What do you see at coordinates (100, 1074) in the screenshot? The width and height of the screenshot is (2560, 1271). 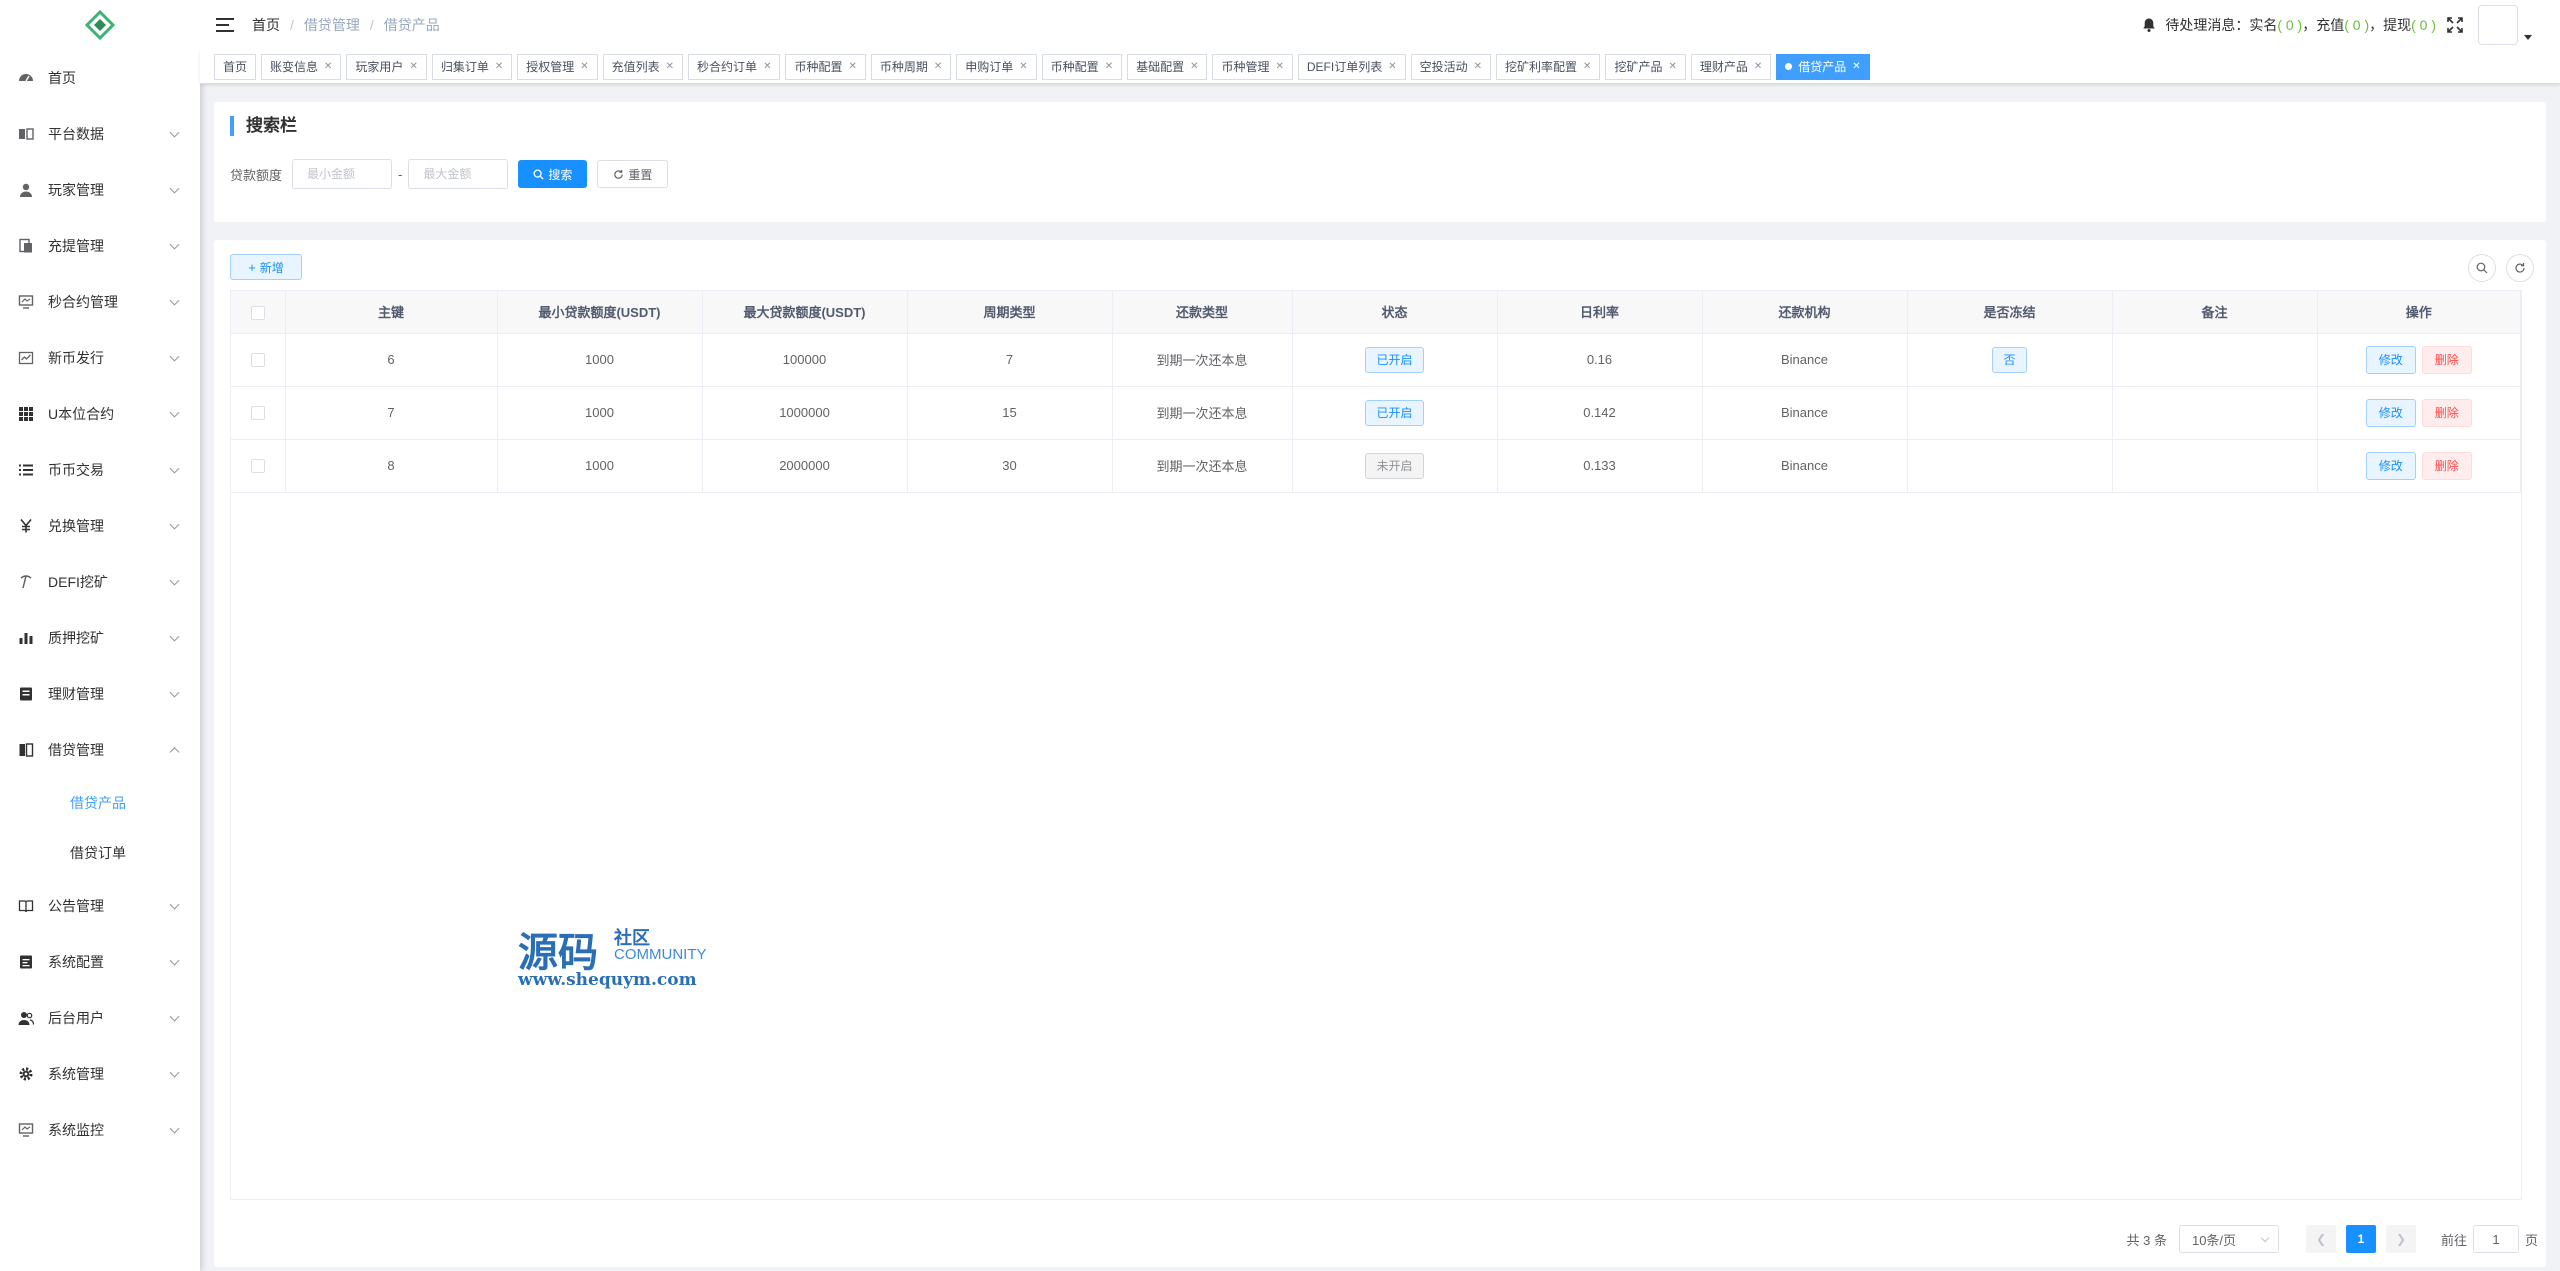 I see `sidebar-item-after-3: 系统管理` at bounding box center [100, 1074].